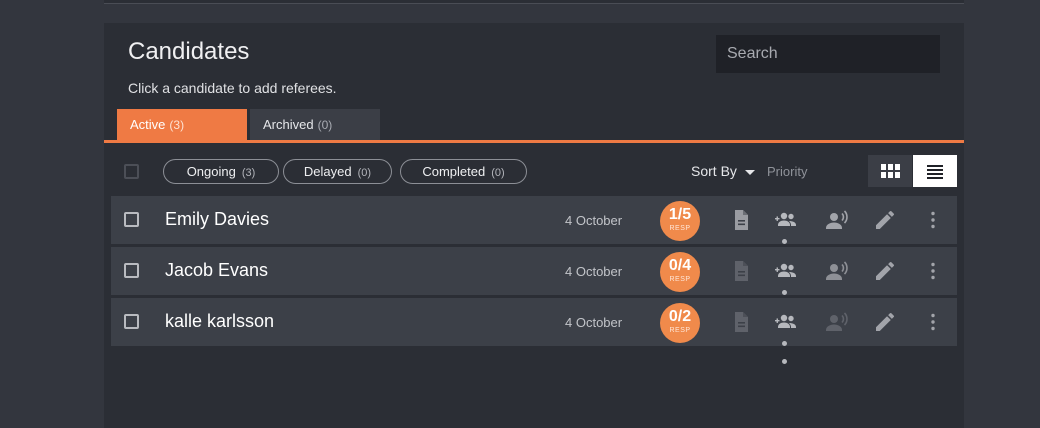 The image size is (1040, 428). I want to click on candidate-row: Emily Davies 4 October 1/5 RESP, so click(534, 229).